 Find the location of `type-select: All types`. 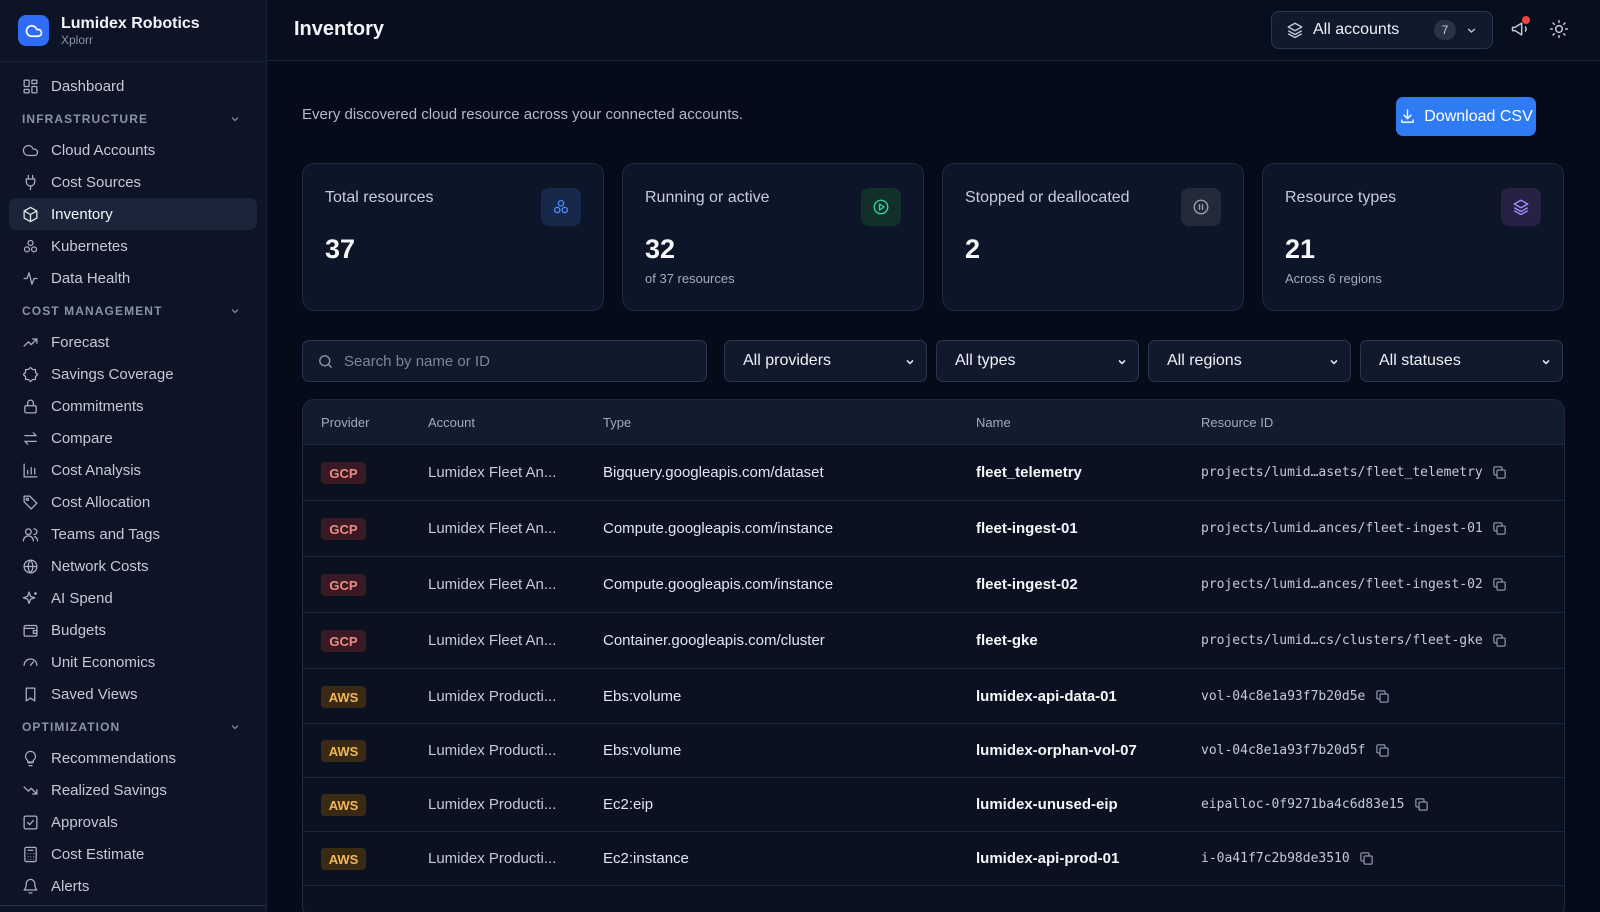

type-select: All types is located at coordinates (1037, 361).